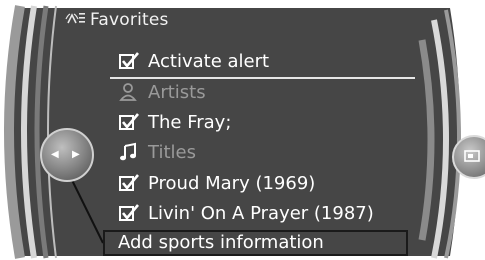 This screenshot has height=260, width=485. What do you see at coordinates (232, 183) in the screenshot?
I see `menu-item-label: Proud Mary (1969)` at bounding box center [232, 183].